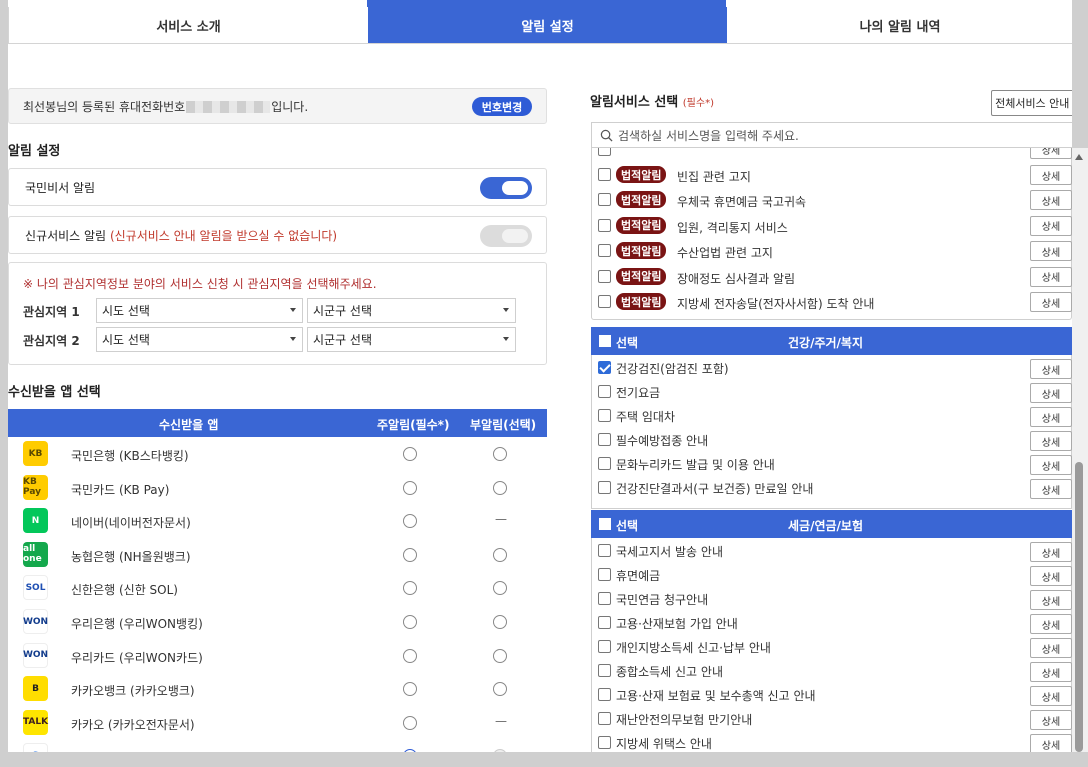 This screenshot has height=767, width=1088. Describe the element at coordinates (126, 340) in the screenshot. I see `region-2-sido-value: 시도 선택` at that location.